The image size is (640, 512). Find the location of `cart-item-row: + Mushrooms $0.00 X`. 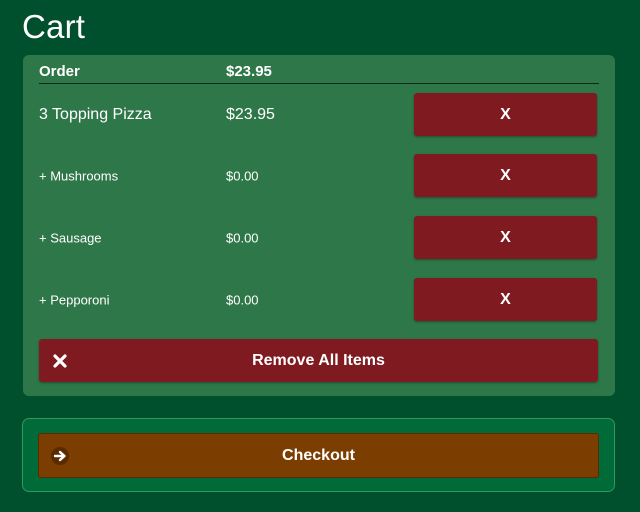

cart-item-row: + Mushrooms $0.00 X is located at coordinates (319, 176).